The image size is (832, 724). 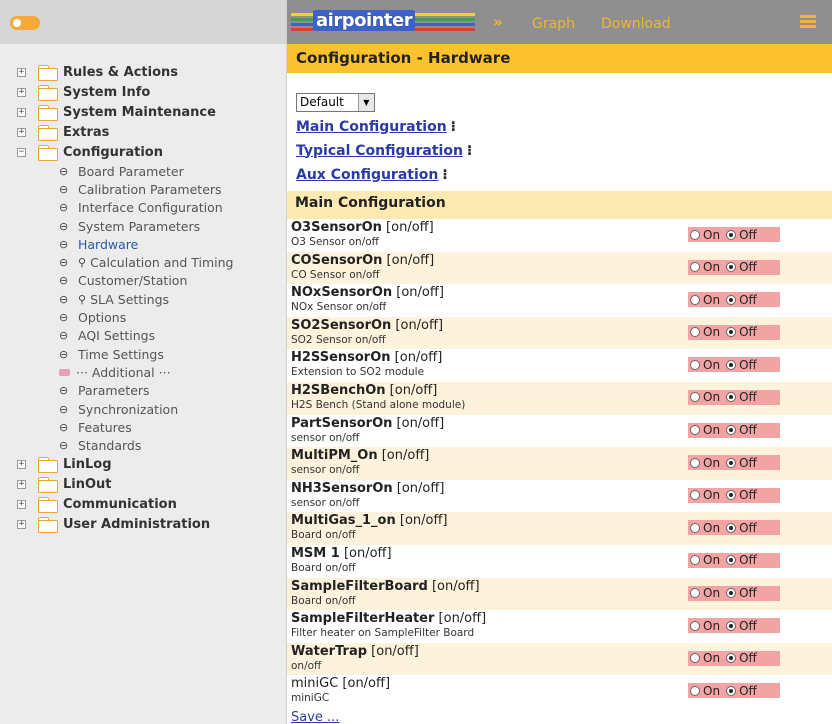 I want to click on sidebar-item-customer-station: ⊖ Customer/Station, so click(x=143, y=281).